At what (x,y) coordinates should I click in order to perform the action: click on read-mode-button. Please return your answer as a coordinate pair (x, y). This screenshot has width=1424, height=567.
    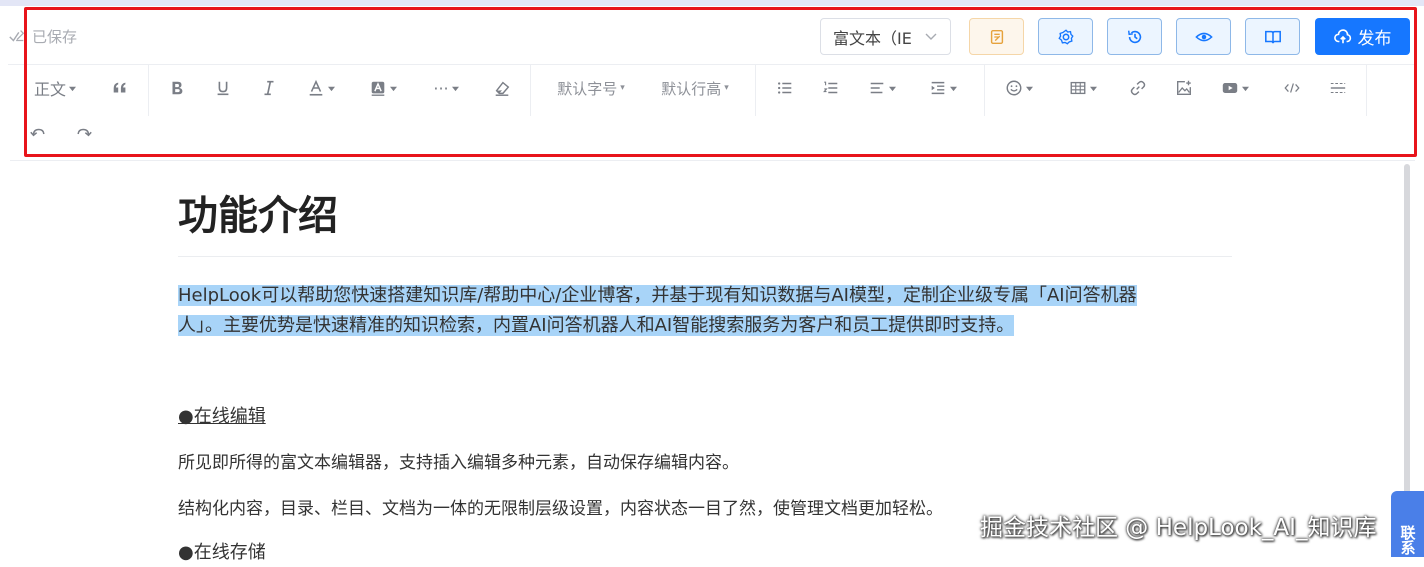
    Looking at the image, I should click on (1272, 36).